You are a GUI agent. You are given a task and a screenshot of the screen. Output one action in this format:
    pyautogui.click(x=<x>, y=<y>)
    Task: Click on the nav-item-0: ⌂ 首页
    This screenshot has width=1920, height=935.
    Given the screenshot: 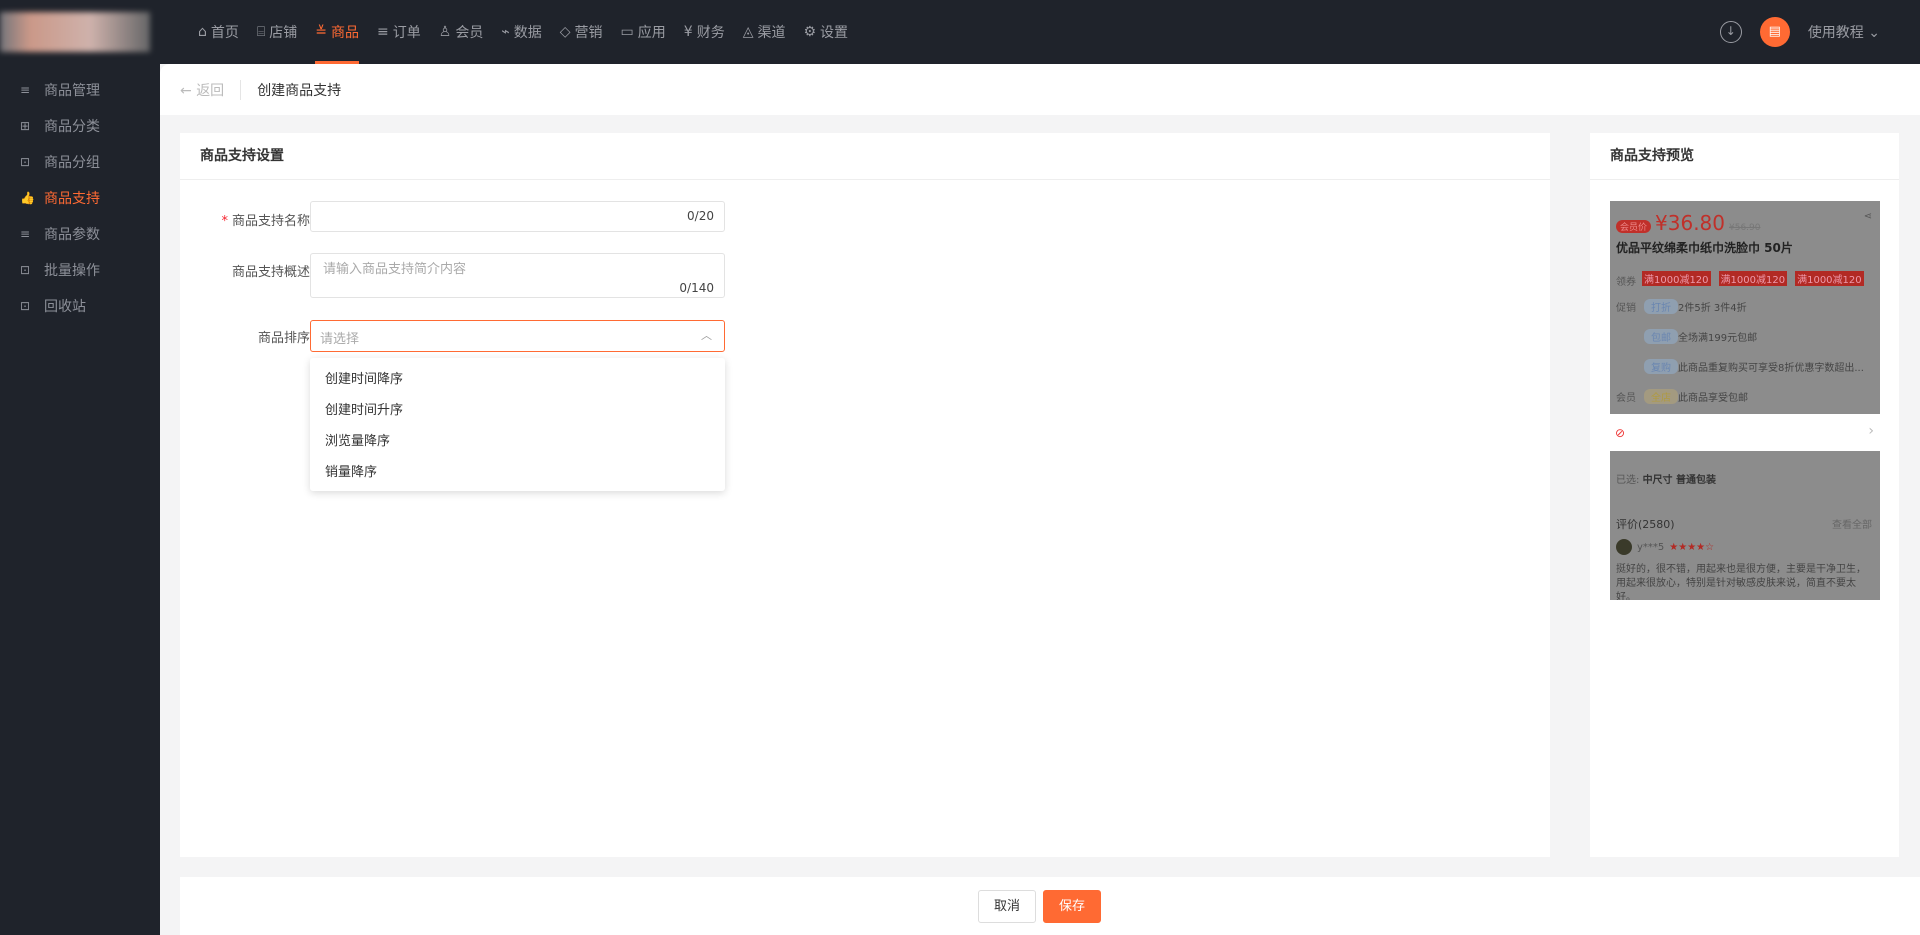 What is the action you would take?
    pyautogui.click(x=218, y=32)
    